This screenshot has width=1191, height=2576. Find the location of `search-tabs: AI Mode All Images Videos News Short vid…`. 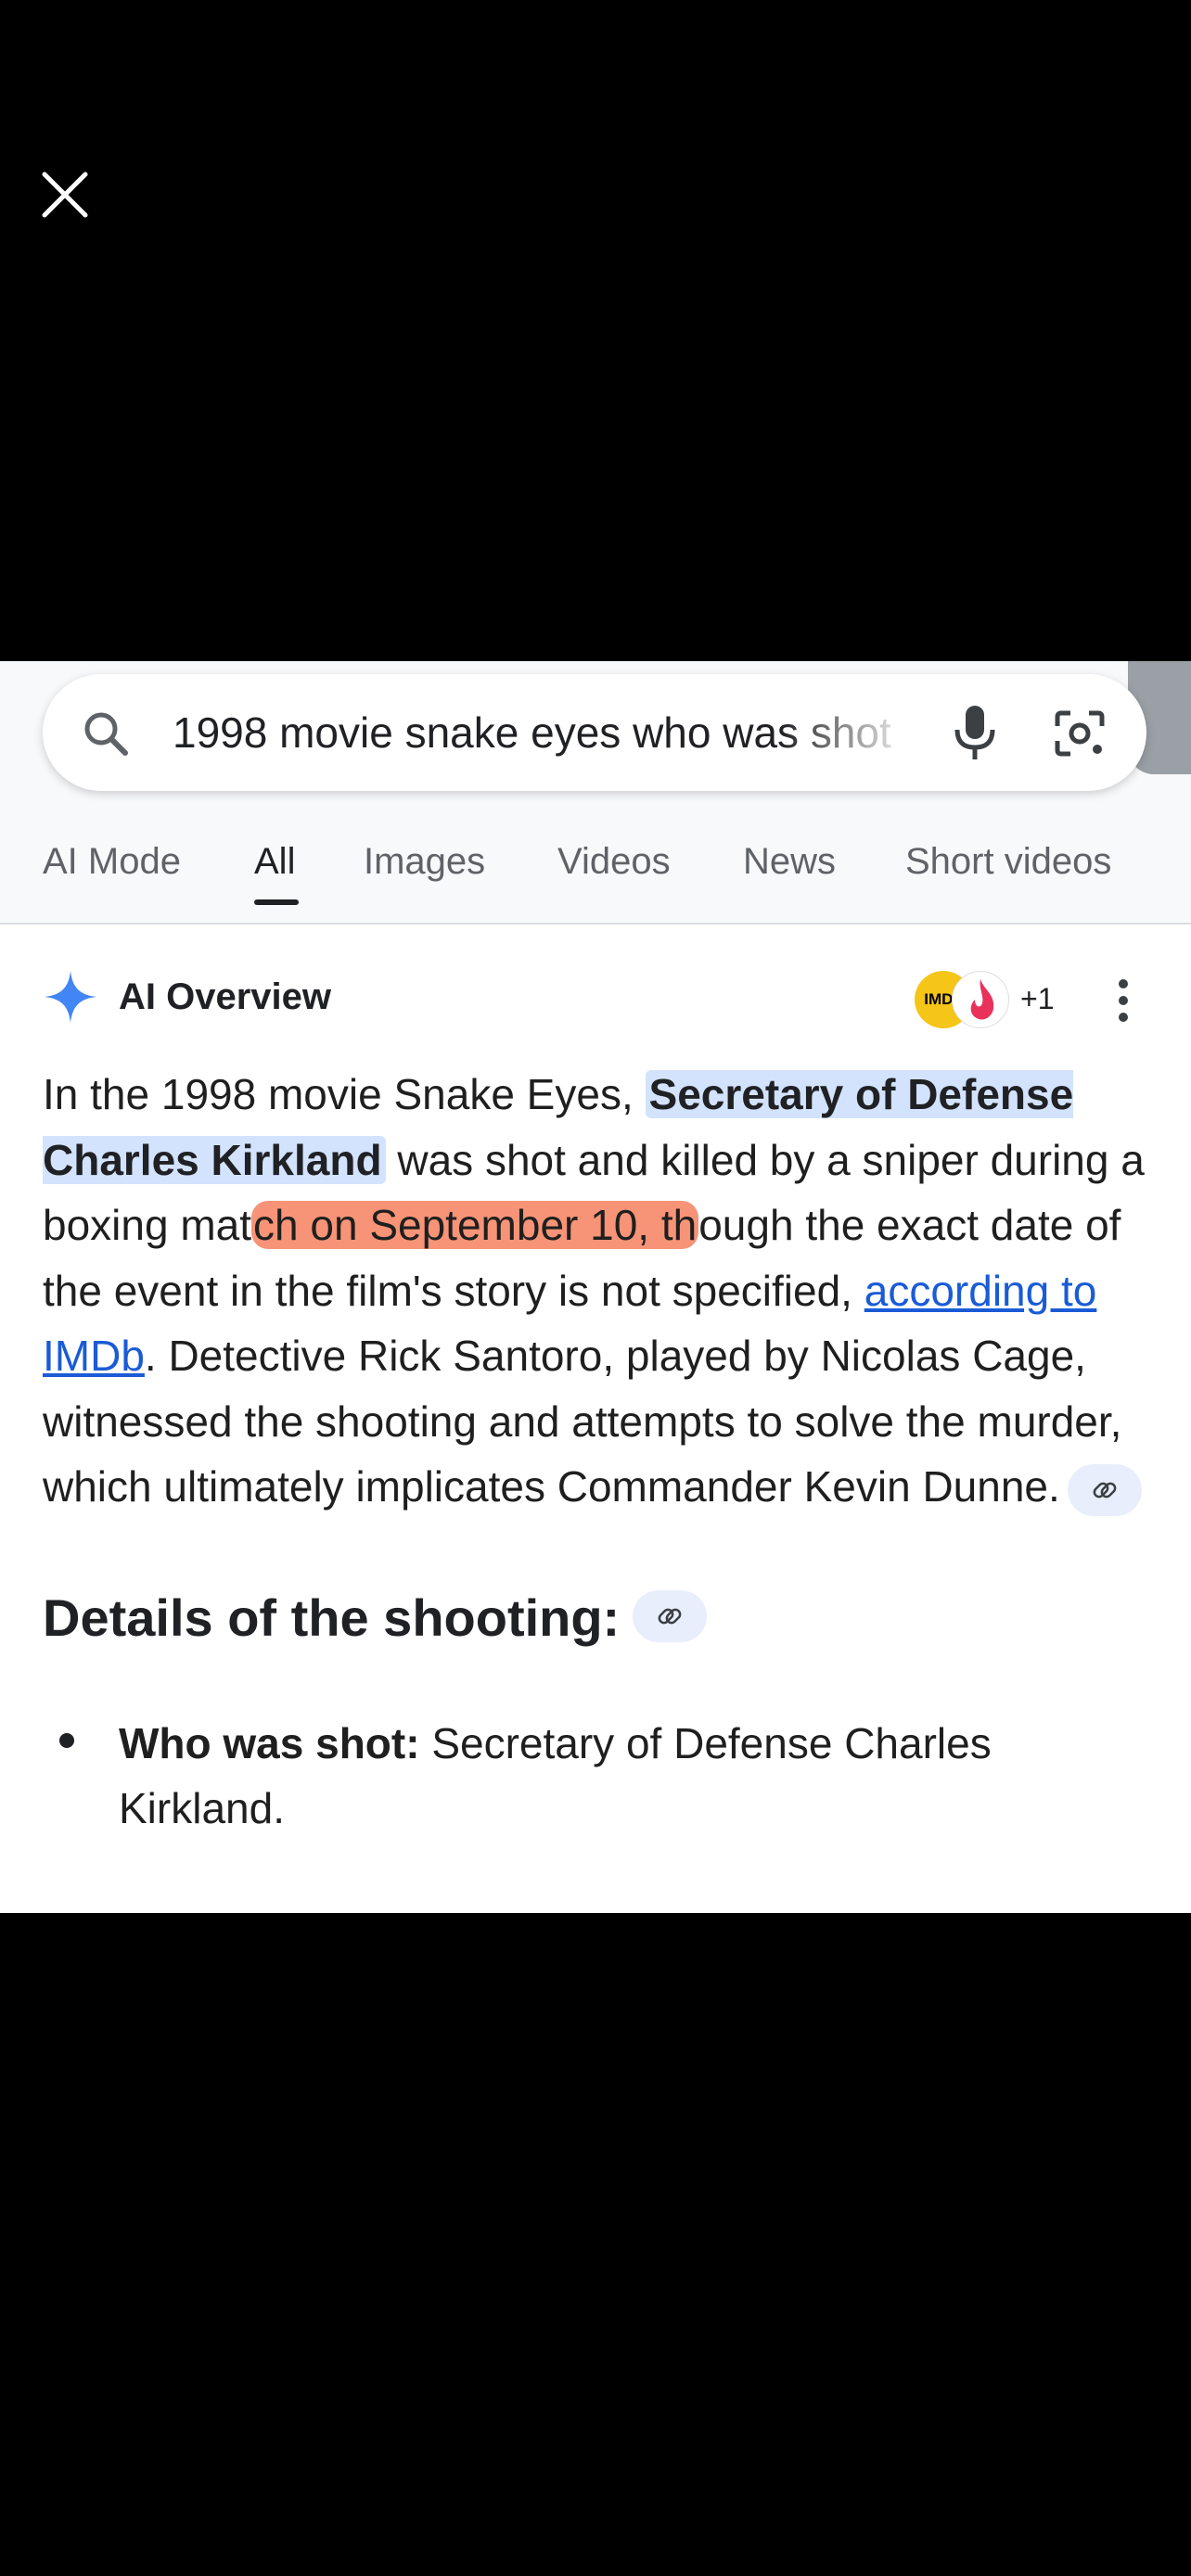

search-tabs: AI Mode All Images Videos News Short vid… is located at coordinates (595, 869).